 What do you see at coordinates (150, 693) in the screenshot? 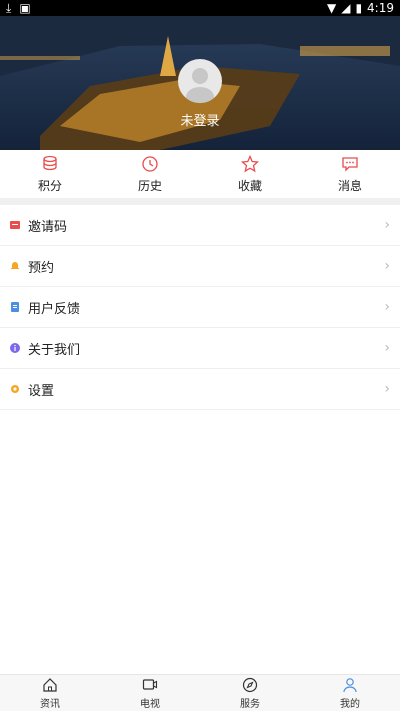
I see `tab-tv: 电视` at bounding box center [150, 693].